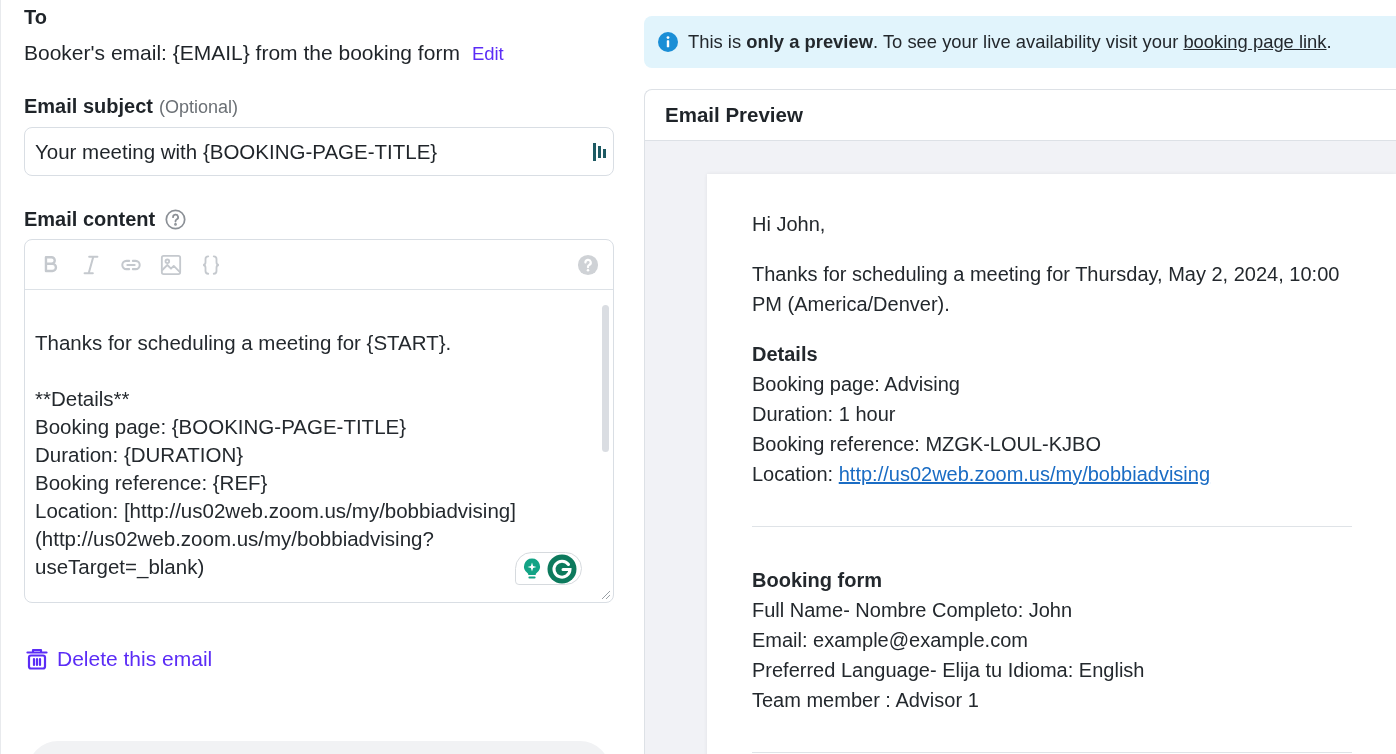  Describe the element at coordinates (88, 106) in the screenshot. I see `field-label: Email subject` at that location.